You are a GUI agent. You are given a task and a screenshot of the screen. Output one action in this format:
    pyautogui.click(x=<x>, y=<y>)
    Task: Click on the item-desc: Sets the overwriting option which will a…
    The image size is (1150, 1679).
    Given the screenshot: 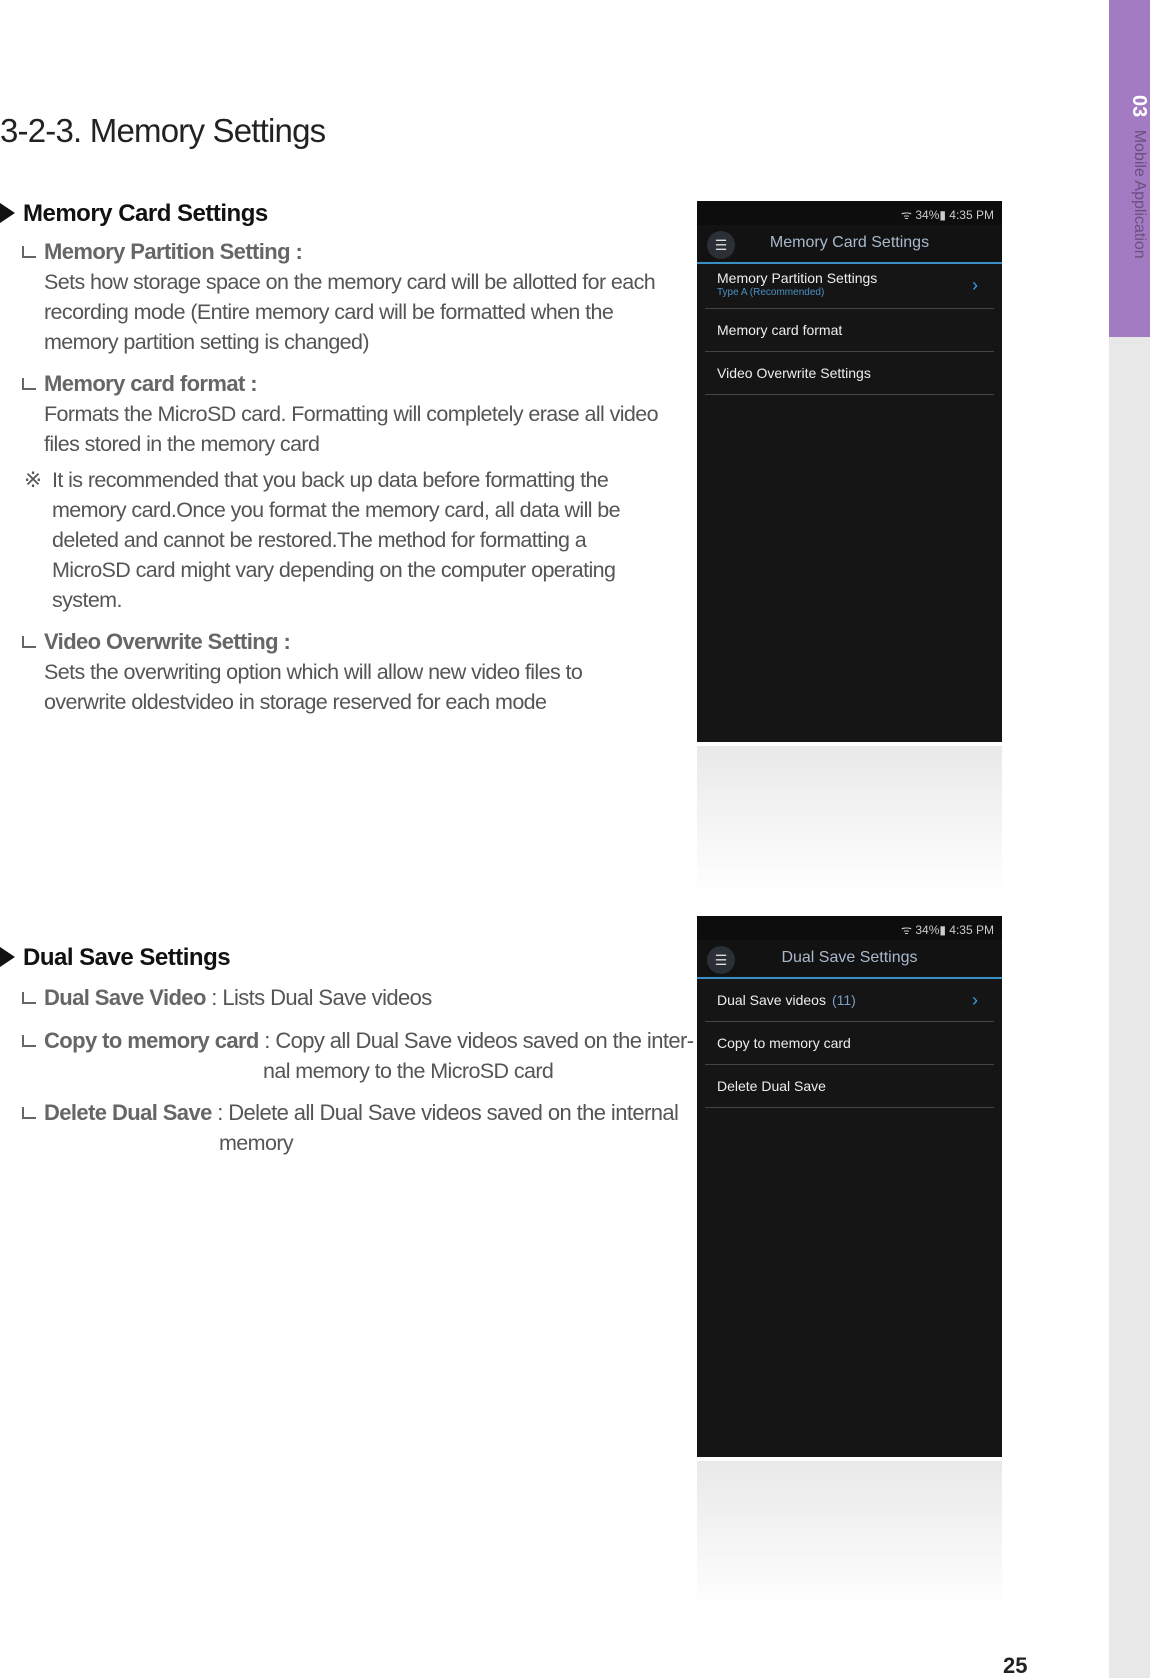 What is the action you would take?
    pyautogui.click(x=313, y=687)
    